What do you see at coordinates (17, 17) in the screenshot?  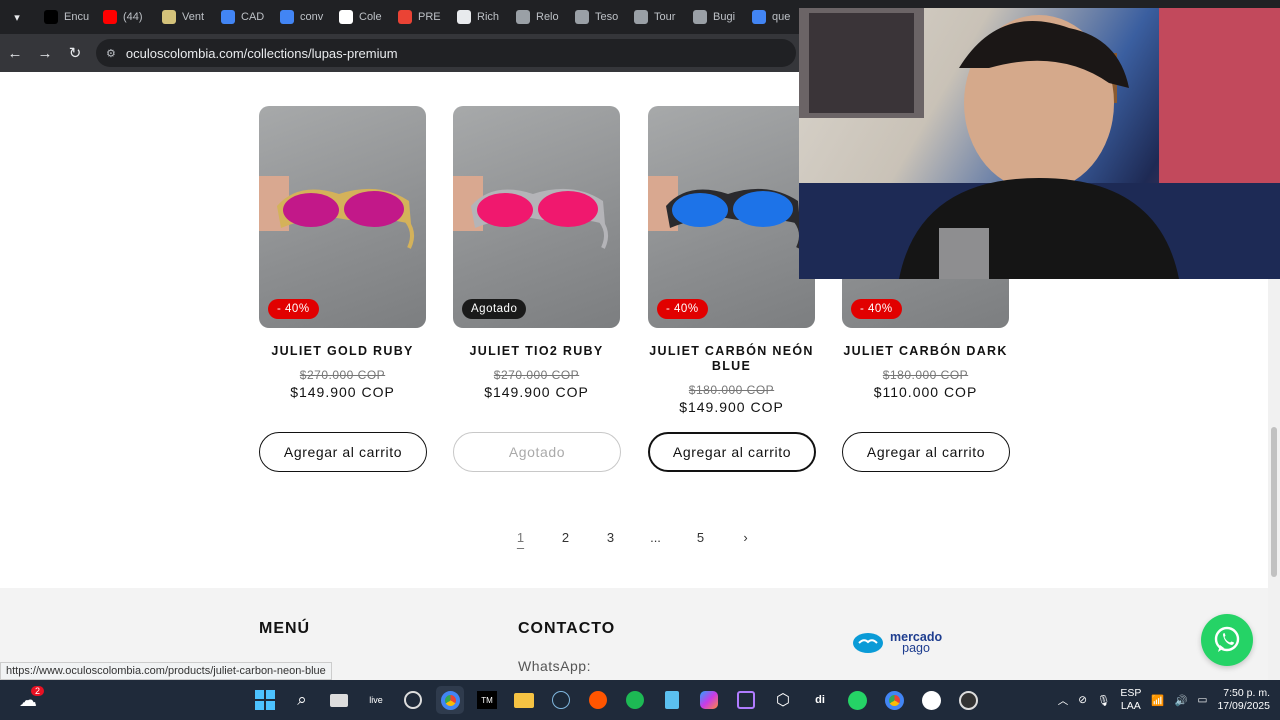 I see `tab-search-button: ▾` at bounding box center [17, 17].